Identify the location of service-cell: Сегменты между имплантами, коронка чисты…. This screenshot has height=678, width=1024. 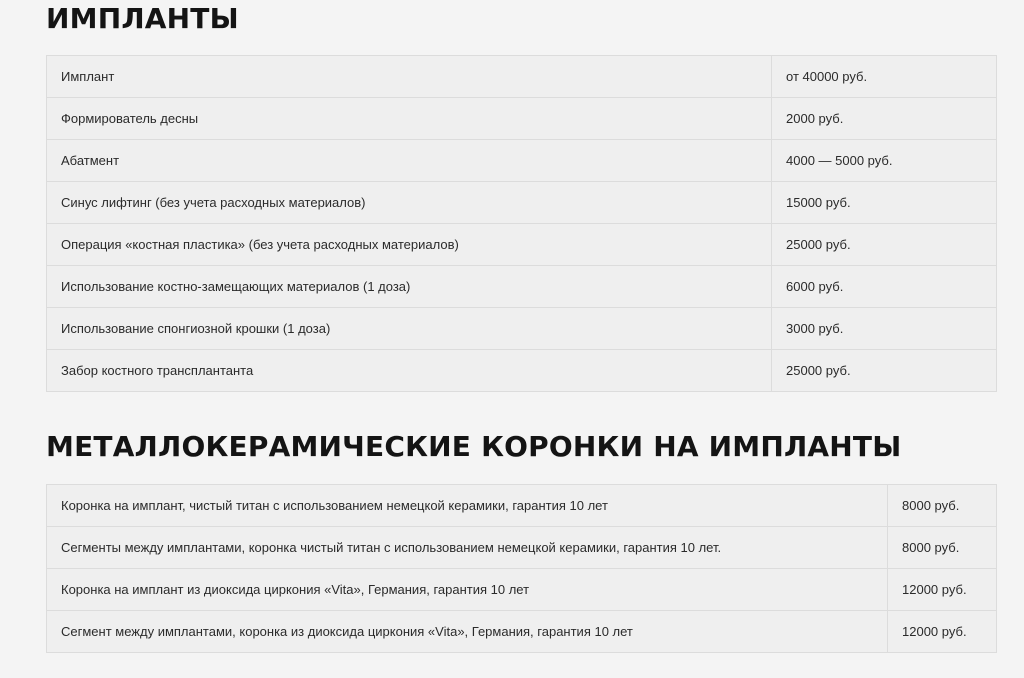
(467, 547).